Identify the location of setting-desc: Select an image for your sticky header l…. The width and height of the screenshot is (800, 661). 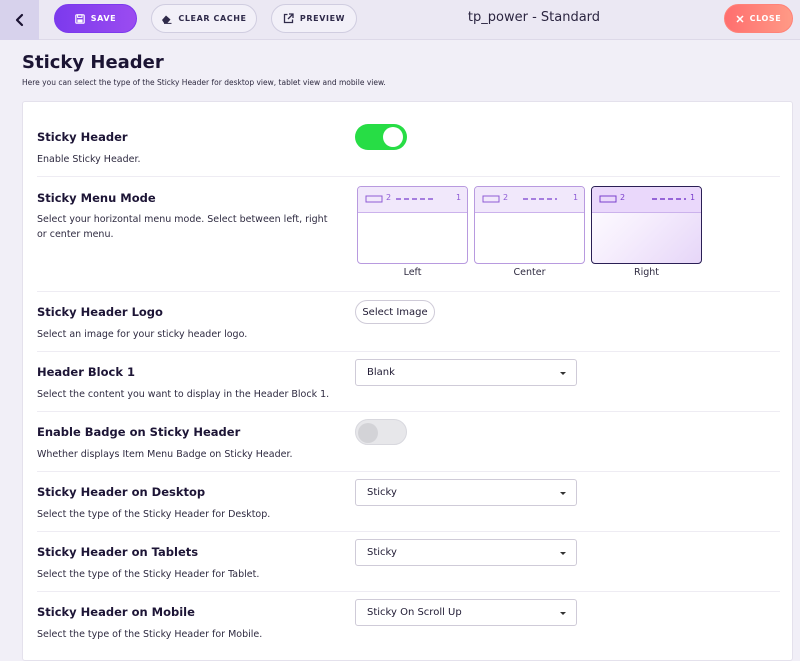
(142, 334).